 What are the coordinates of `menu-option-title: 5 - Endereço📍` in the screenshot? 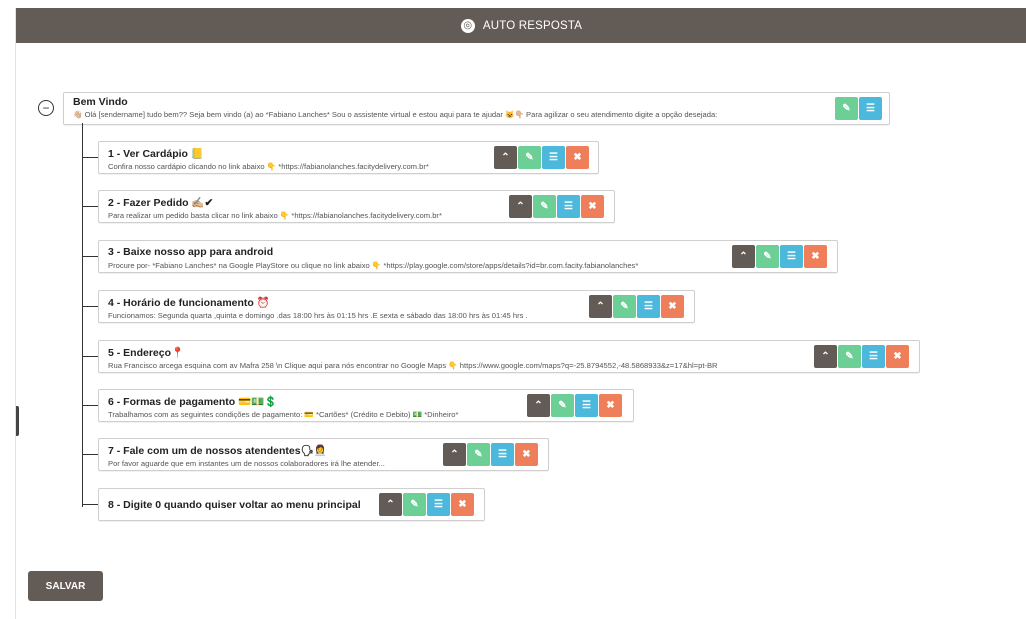 It's located at (146, 353).